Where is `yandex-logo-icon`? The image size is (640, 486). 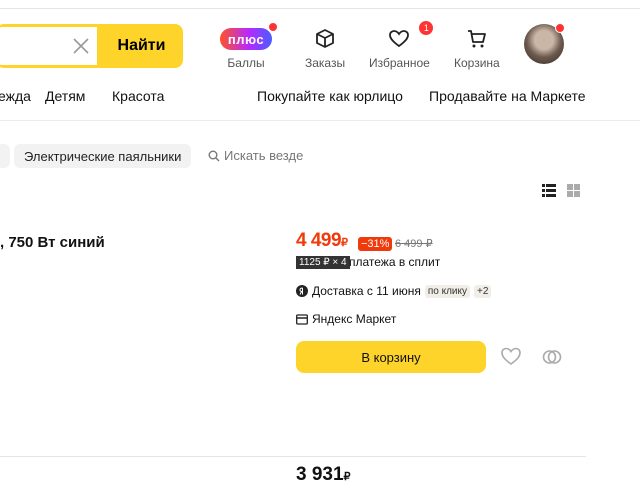
yandex-logo-icon is located at coordinates (302, 291).